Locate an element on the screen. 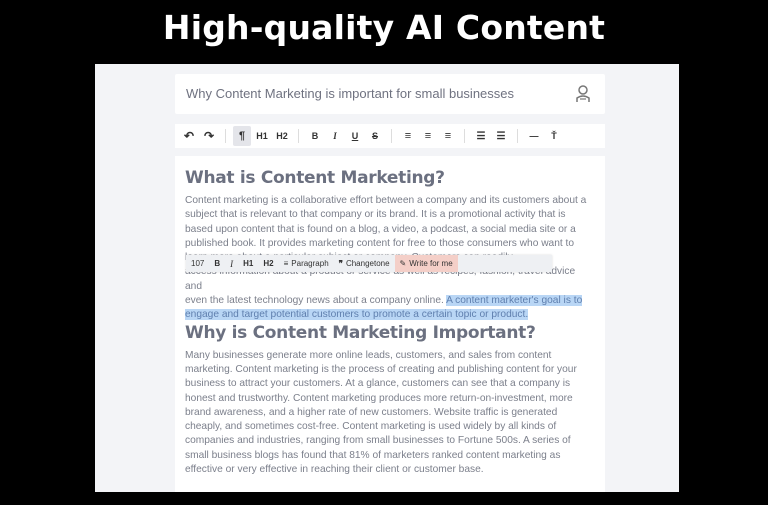 This screenshot has width=768, height=505. redo-icon: ↷ is located at coordinates (209, 136).